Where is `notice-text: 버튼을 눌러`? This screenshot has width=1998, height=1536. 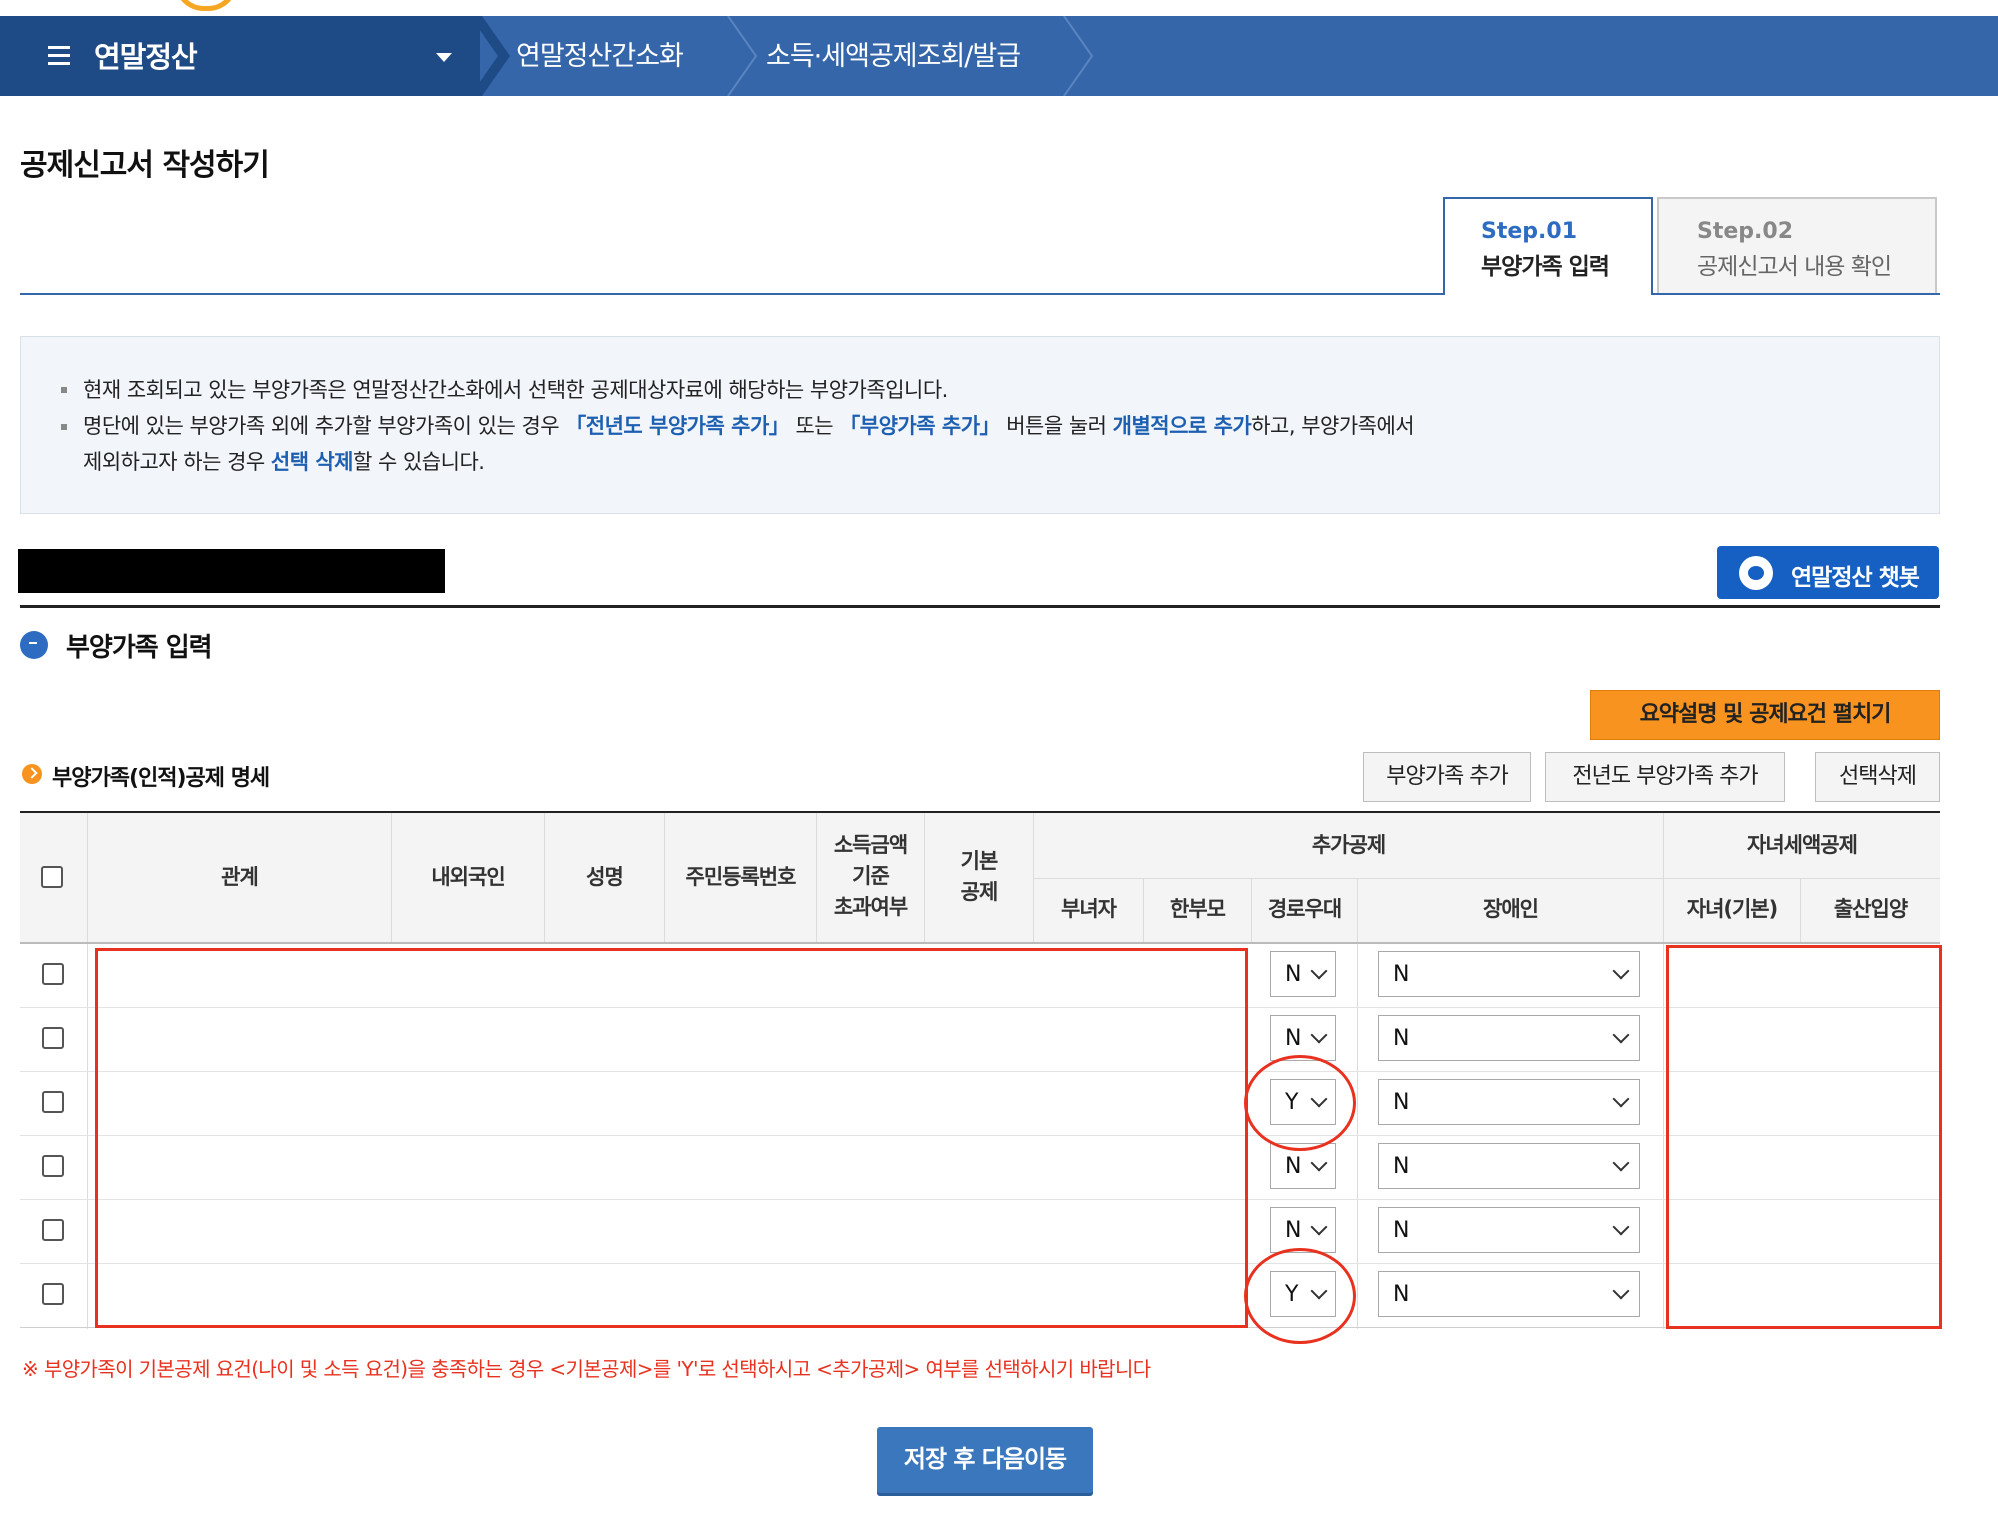 notice-text: 버튼을 눌러 is located at coordinates (1056, 426).